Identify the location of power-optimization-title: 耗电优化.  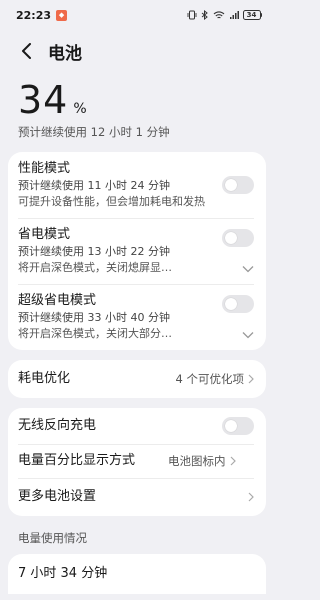
(44, 378).